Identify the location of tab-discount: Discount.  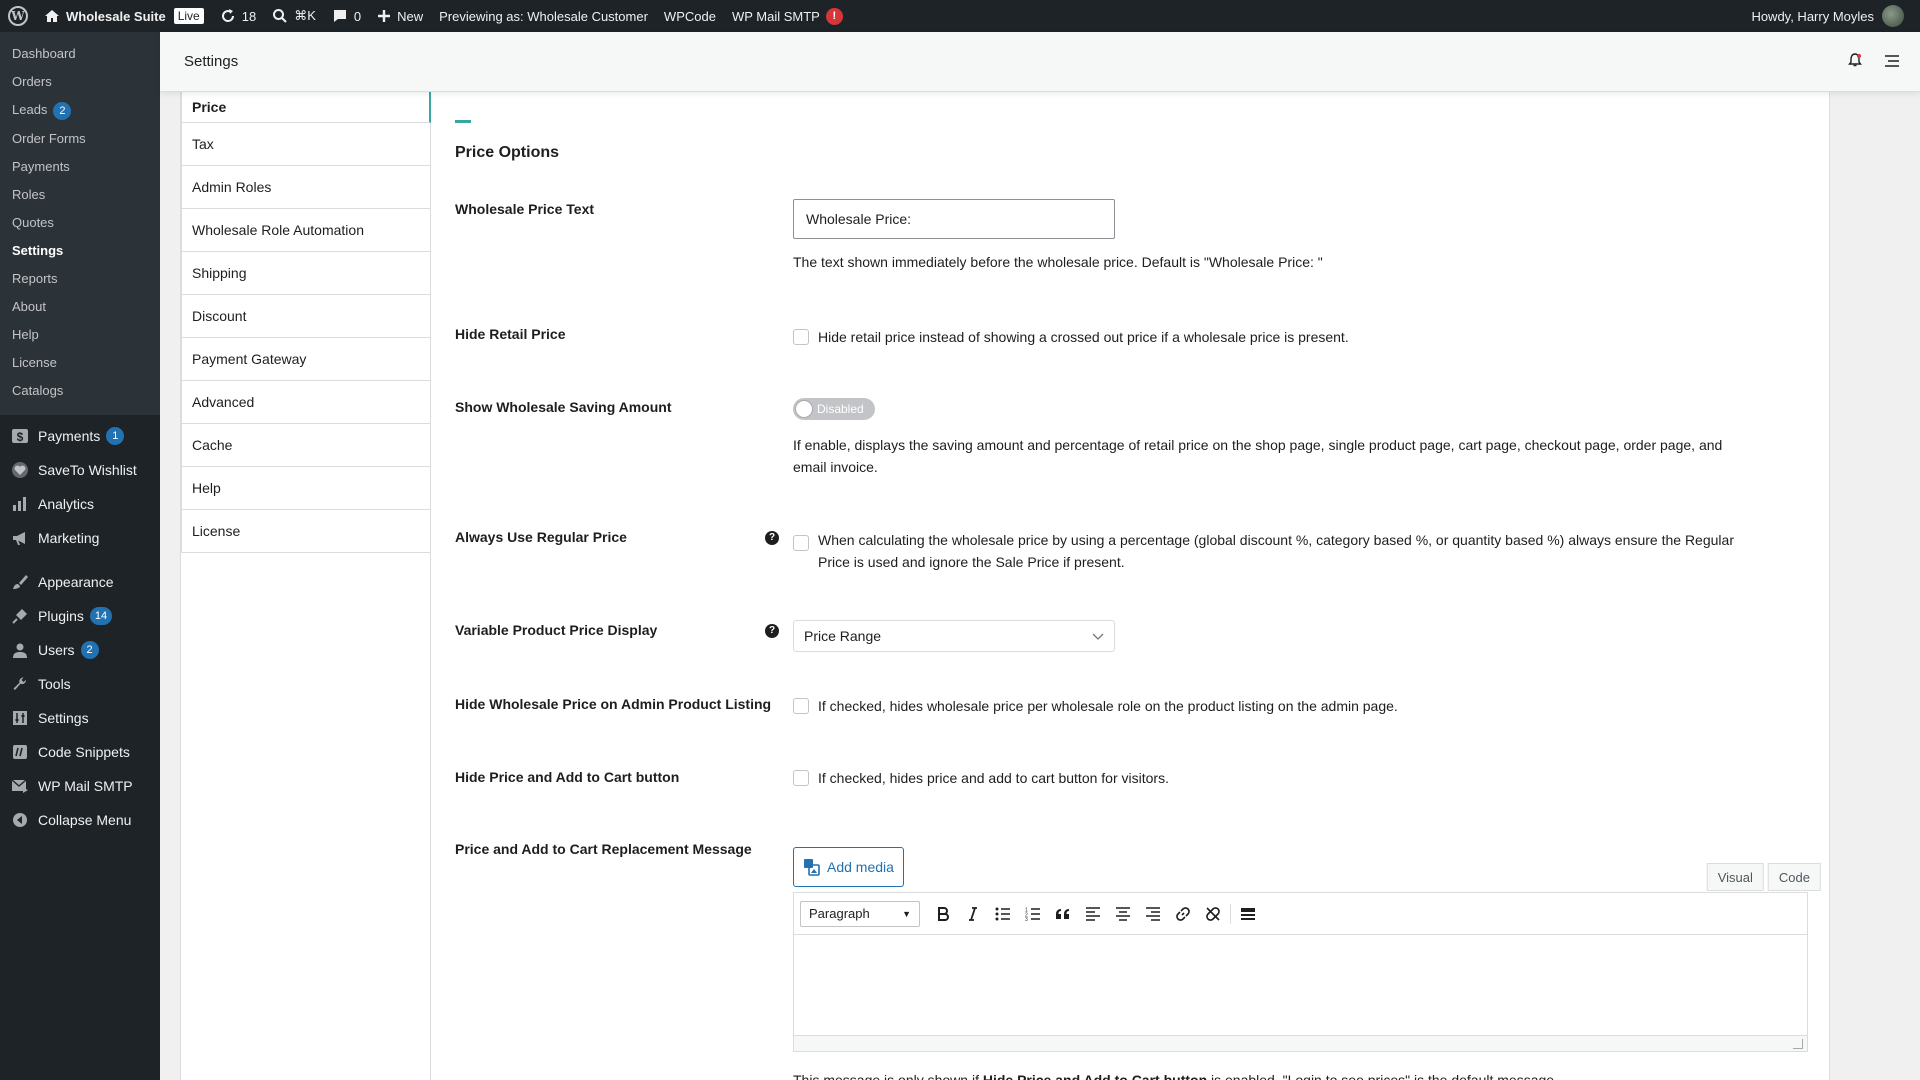
(306, 316).